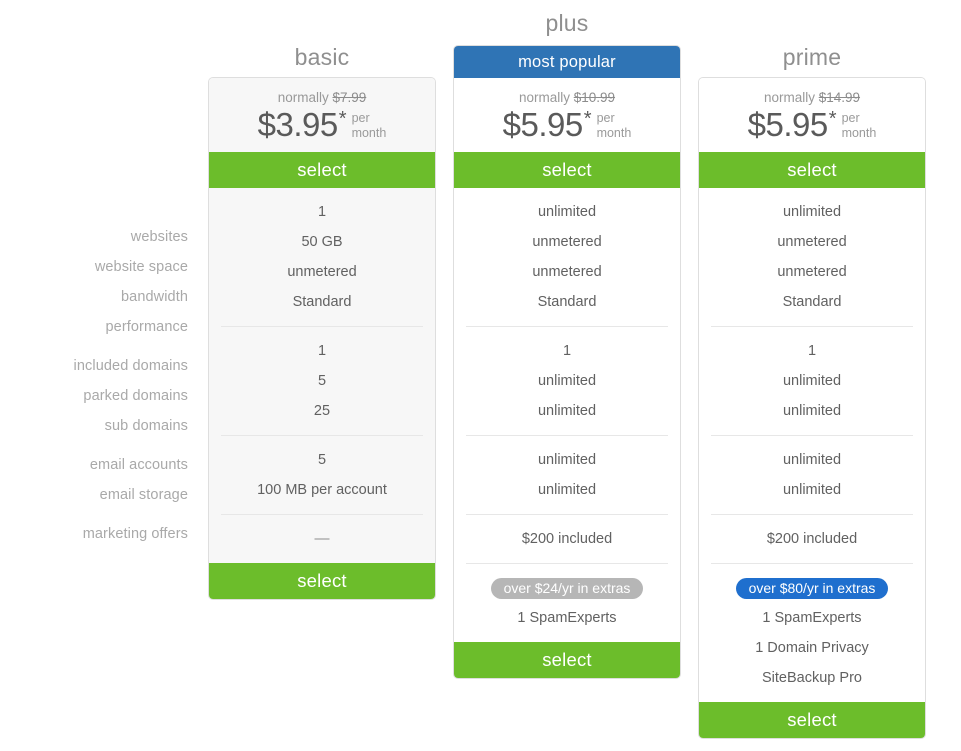 Image resolution: width=961 pixels, height=751 pixels. Describe the element at coordinates (567, 261) in the screenshot. I see `feature-group: unlimited unmetered unmetered Standard` at that location.